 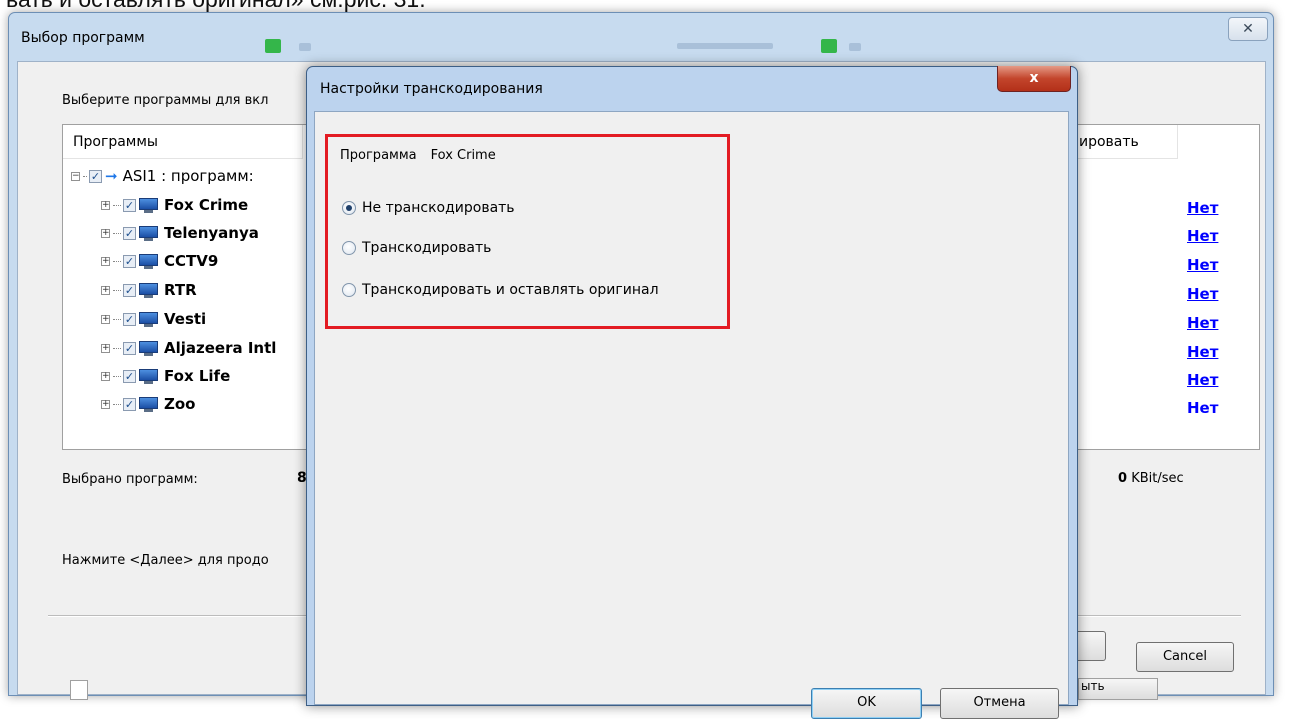 I want to click on bitrate-unit: KBit/sec, so click(x=1157, y=478).